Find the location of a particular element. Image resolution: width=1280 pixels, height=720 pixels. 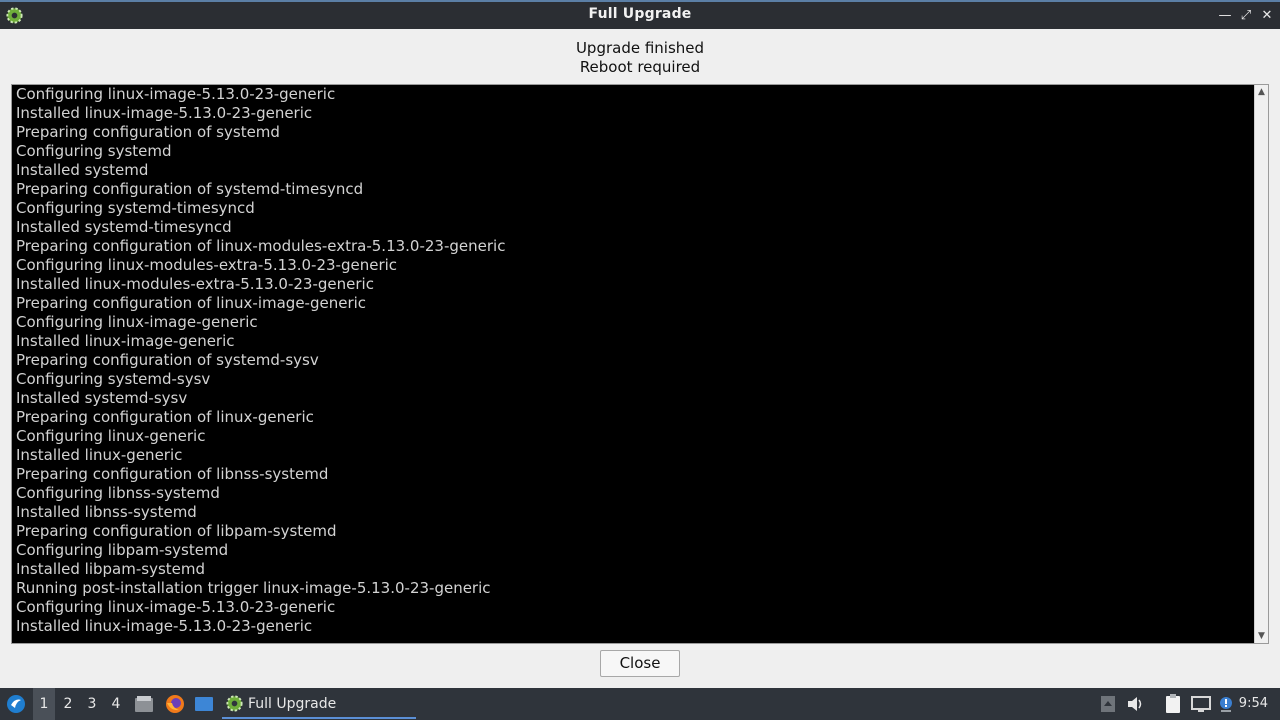

task-label: Full Upgrade is located at coordinates (292, 704).